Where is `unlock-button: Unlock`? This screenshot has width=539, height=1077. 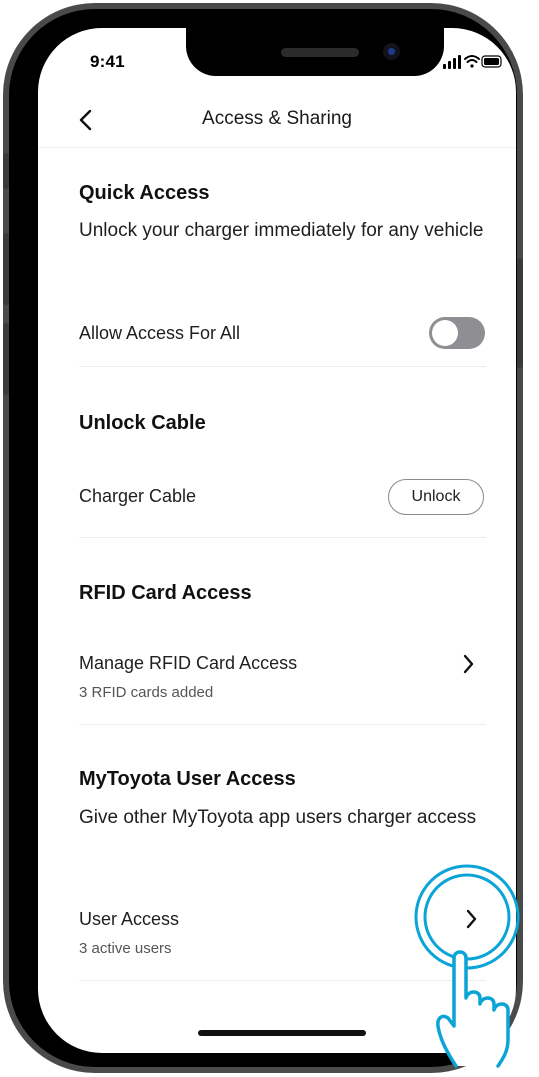 unlock-button: Unlock is located at coordinates (436, 497).